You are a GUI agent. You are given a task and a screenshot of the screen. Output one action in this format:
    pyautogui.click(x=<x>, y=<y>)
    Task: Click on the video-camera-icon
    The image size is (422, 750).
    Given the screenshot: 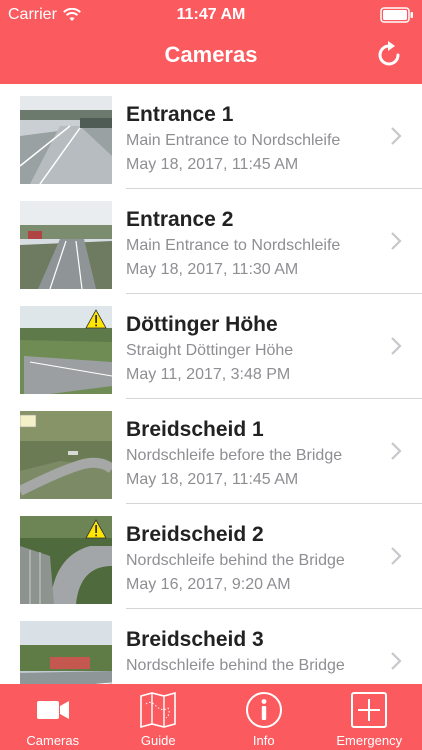 What is the action you would take?
    pyautogui.click(x=52, y=710)
    